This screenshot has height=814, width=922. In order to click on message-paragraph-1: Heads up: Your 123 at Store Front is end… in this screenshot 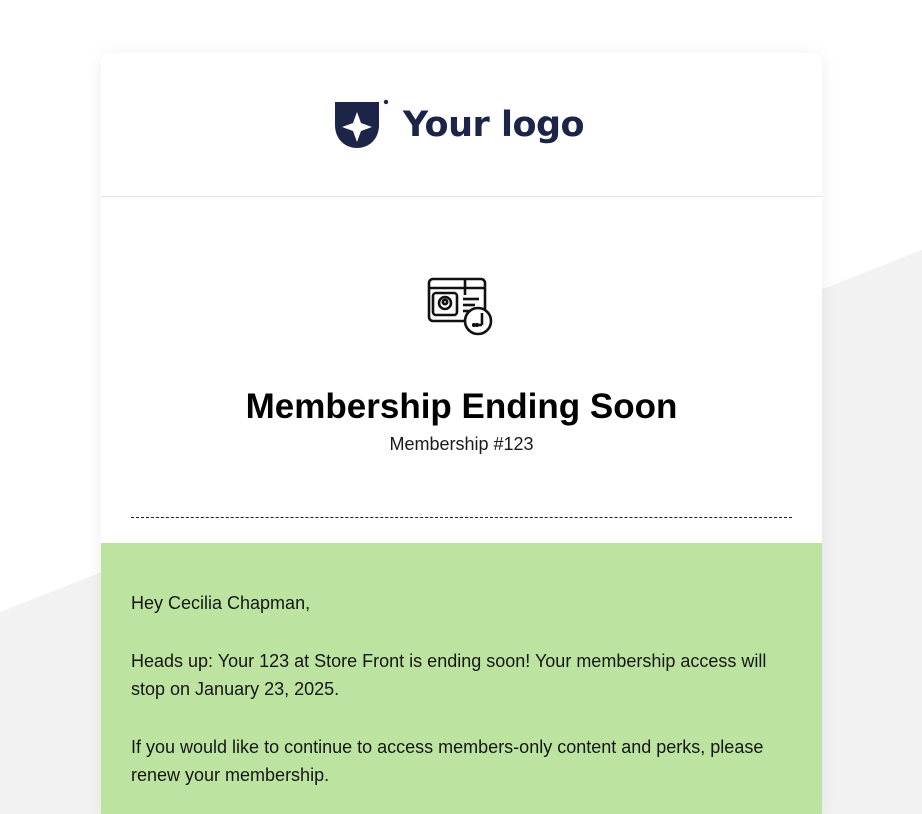, I will do `click(449, 675)`.